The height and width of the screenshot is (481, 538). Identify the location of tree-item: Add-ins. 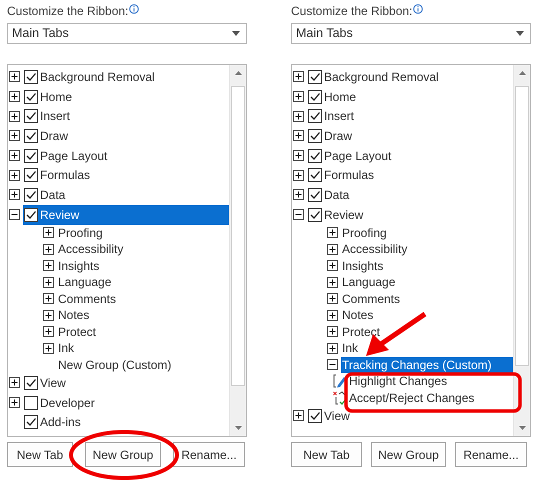
(126, 422).